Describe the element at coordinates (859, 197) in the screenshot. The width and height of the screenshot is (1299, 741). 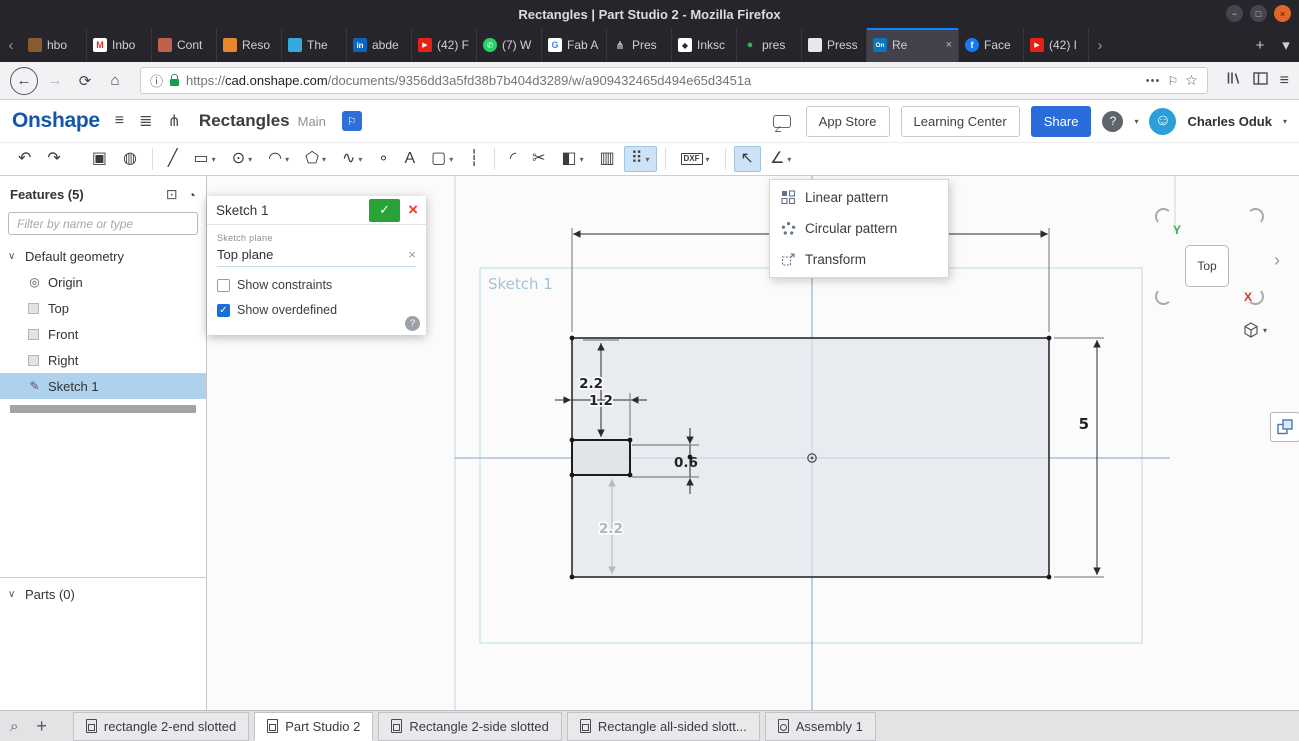
I see `menu-item-linear-pattern: Linear pattern` at that location.